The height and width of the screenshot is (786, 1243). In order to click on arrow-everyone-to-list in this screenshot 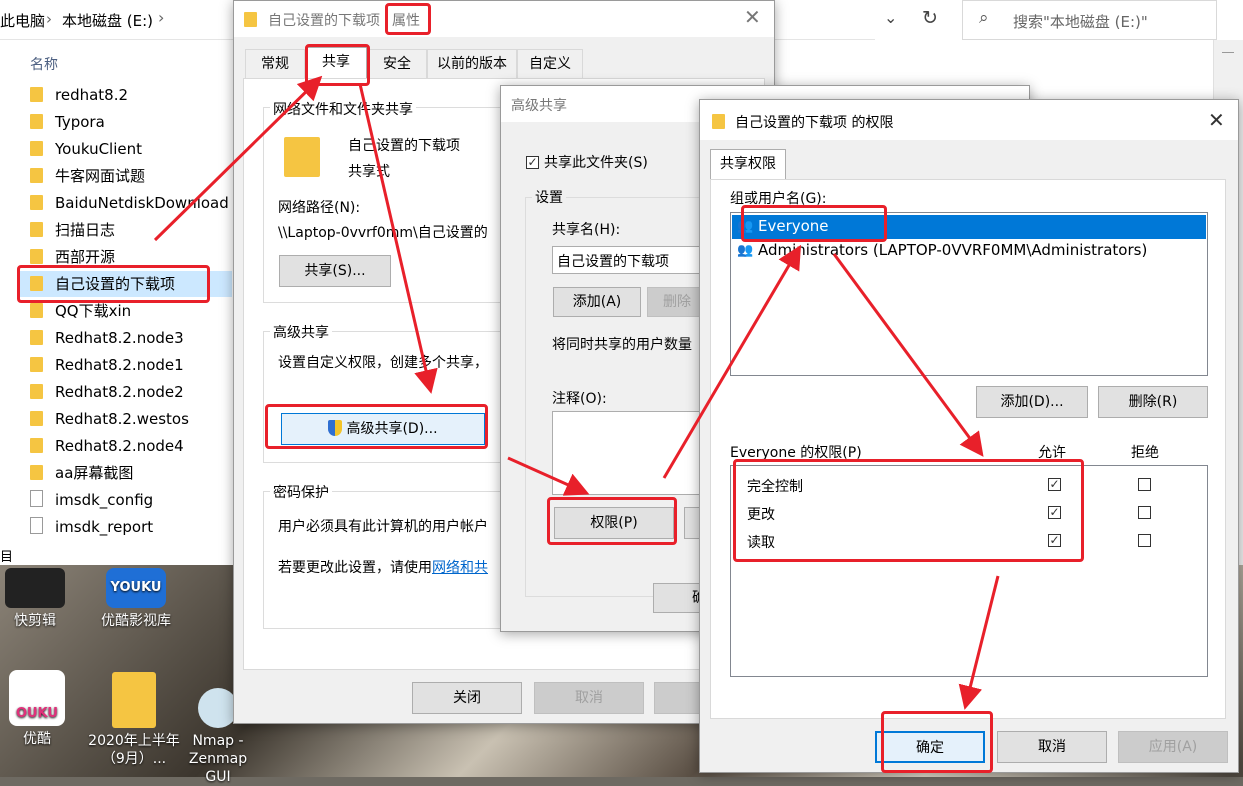, I will do `click(908, 355)`.